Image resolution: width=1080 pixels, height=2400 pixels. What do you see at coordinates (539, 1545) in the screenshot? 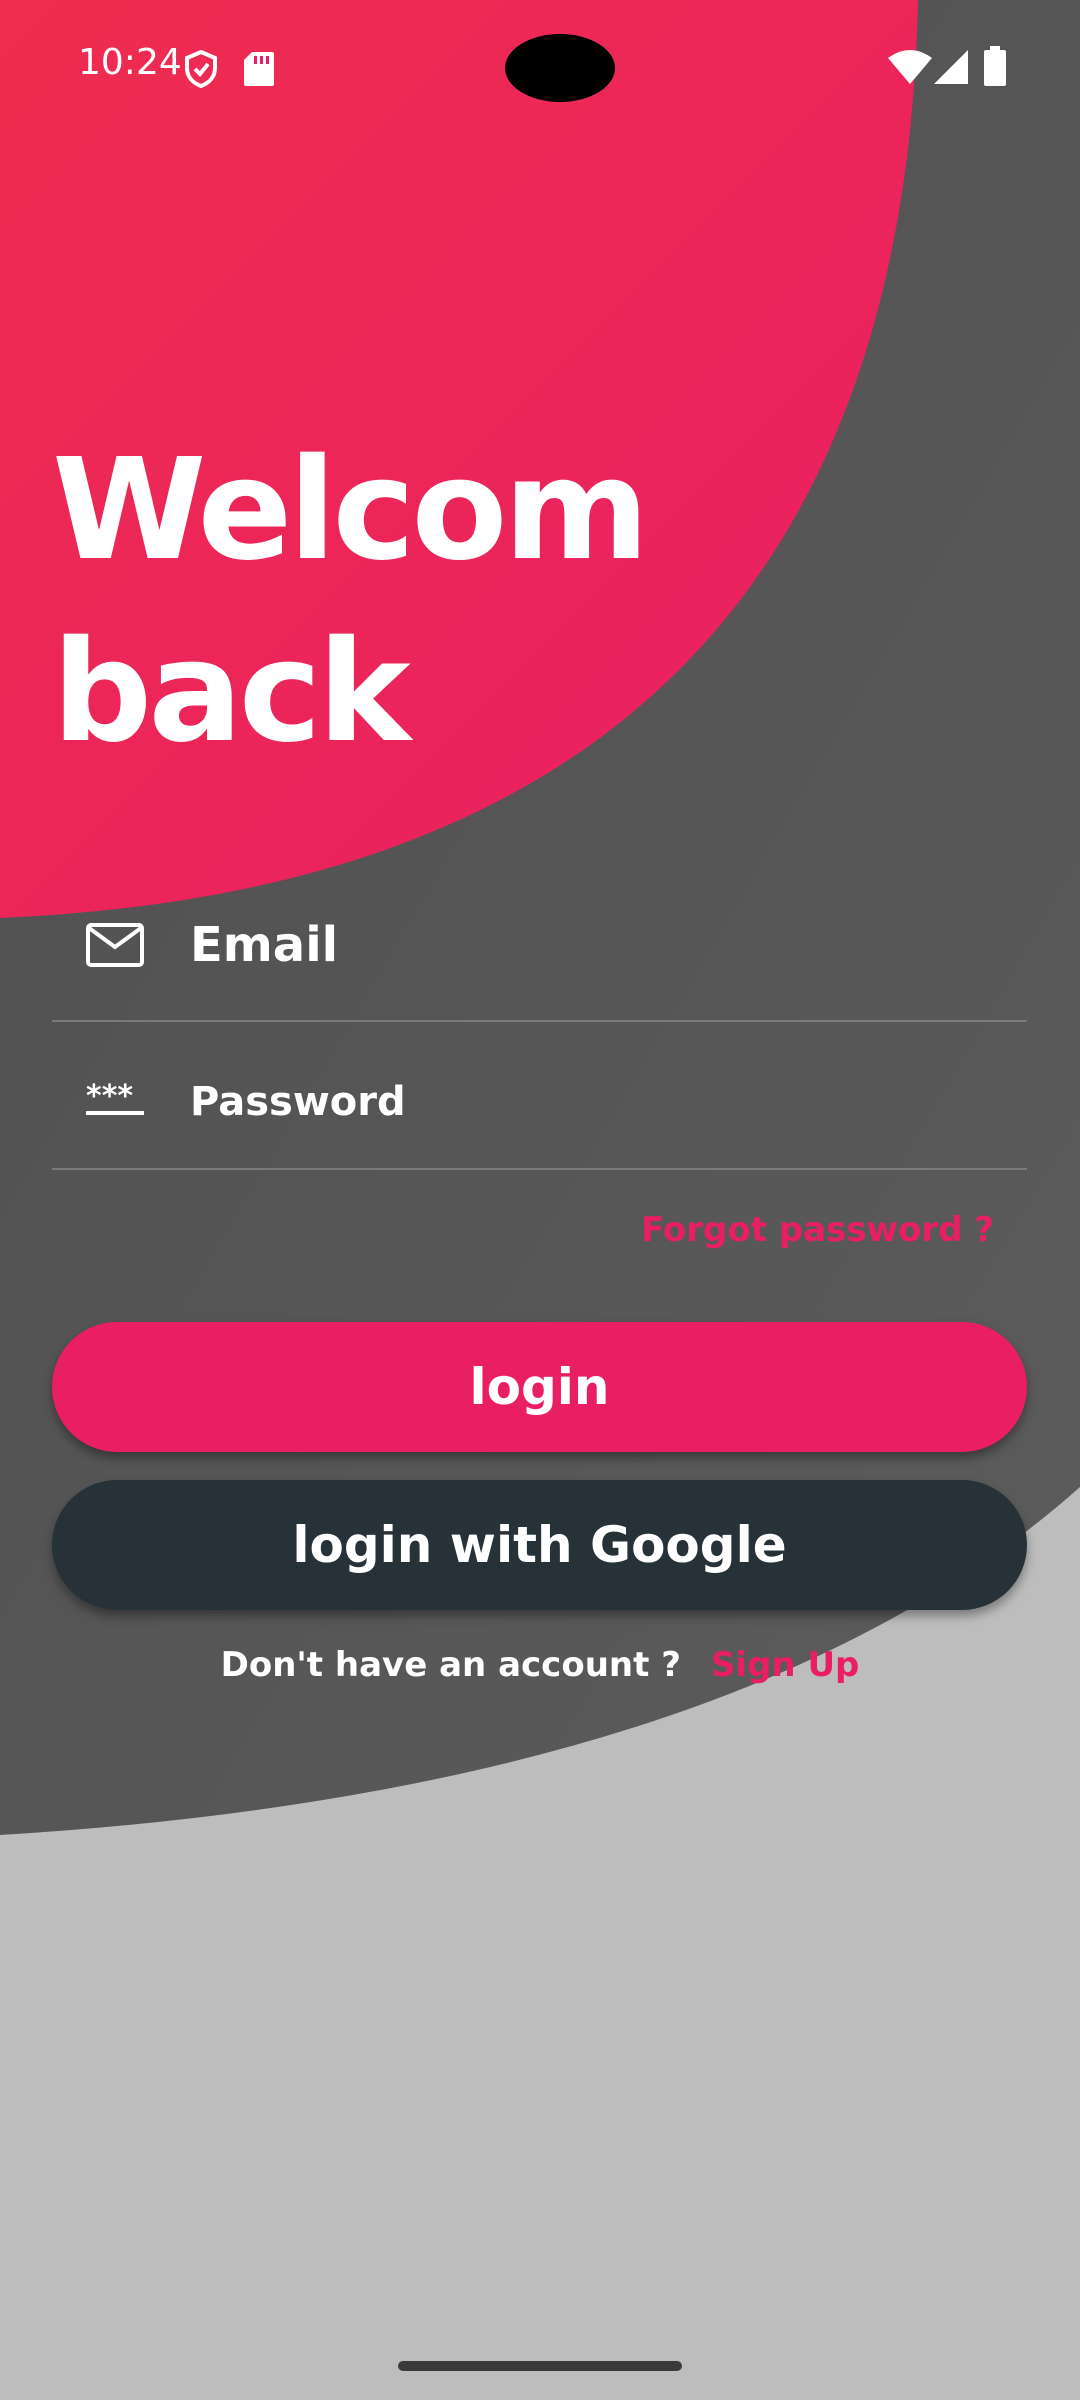
I see `login-with-google-button: login with Google` at bounding box center [539, 1545].